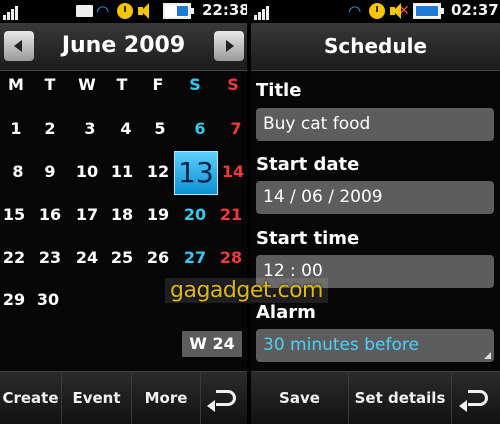 Image resolution: width=500 pixels, height=424 pixels. Describe the element at coordinates (16, 84) in the screenshot. I see `weekday-header: M` at that location.